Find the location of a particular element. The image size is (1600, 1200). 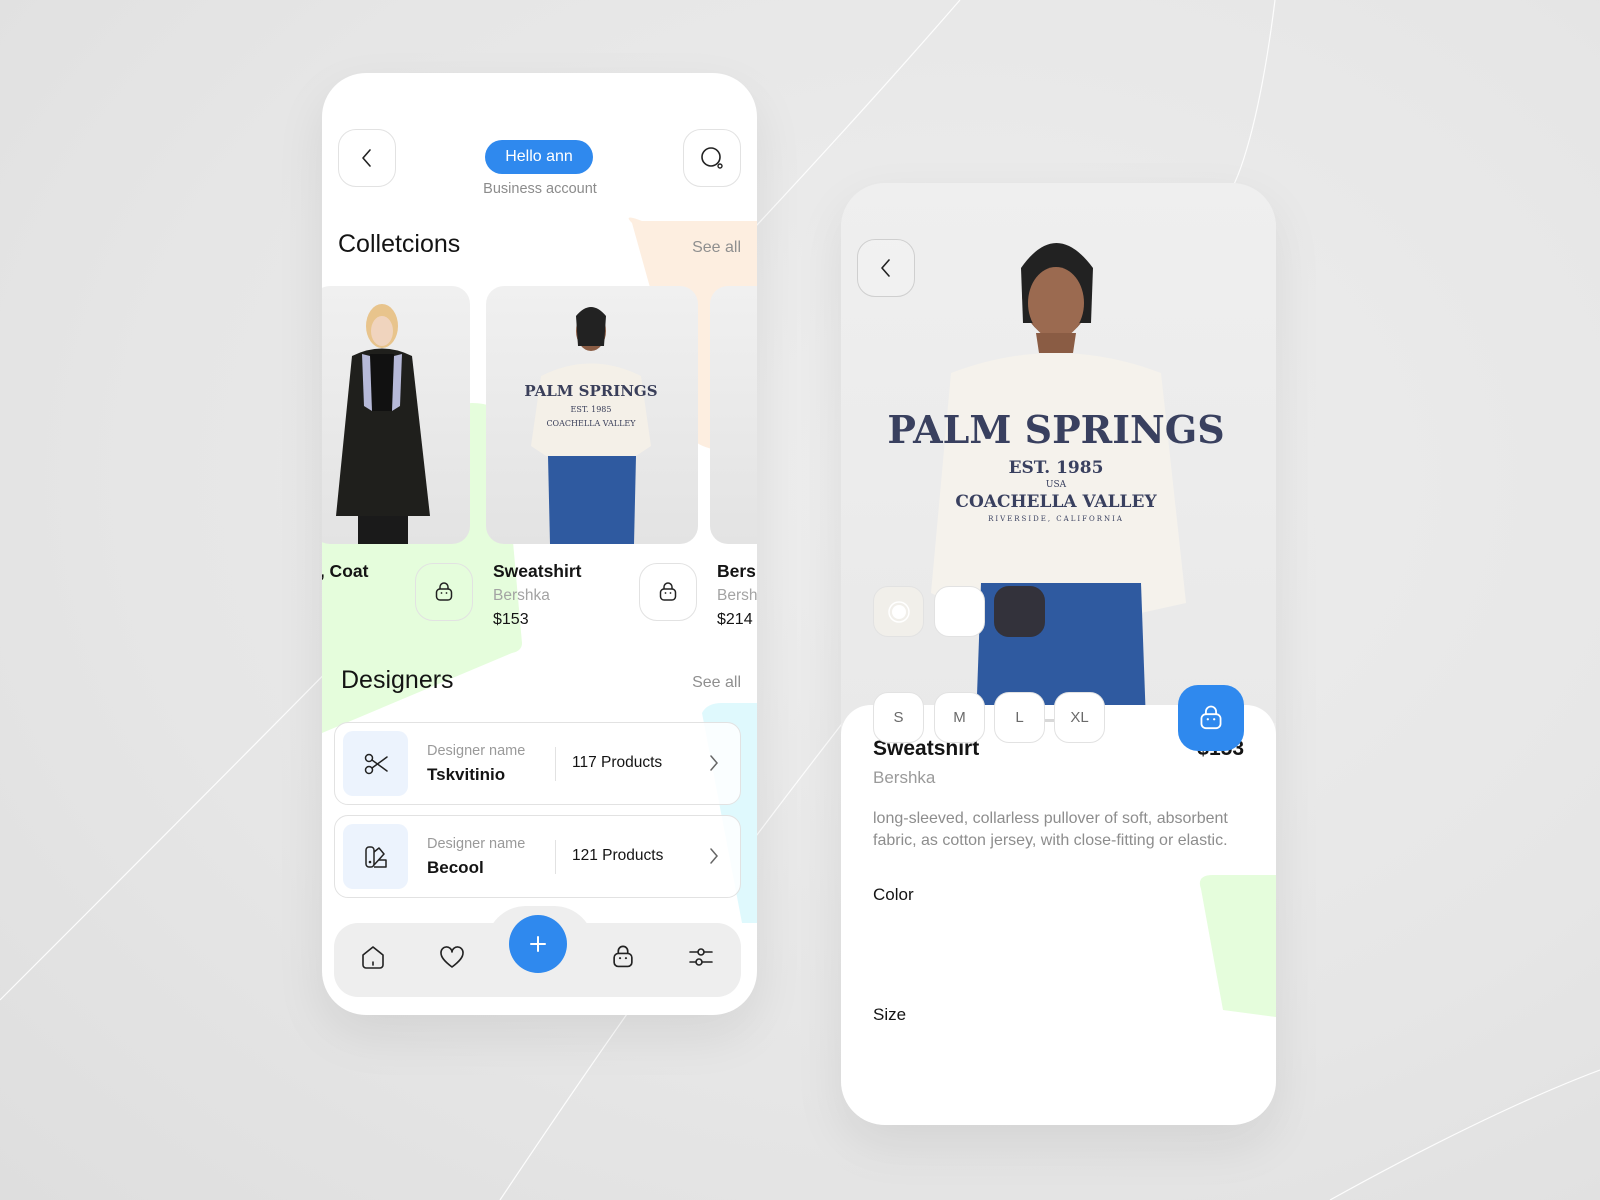

size-option-s: S is located at coordinates (898, 717).